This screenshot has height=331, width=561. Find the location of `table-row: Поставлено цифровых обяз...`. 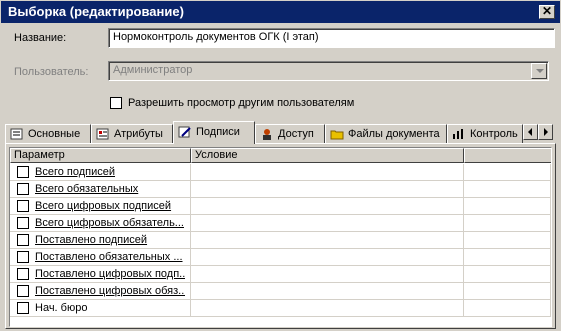

table-row: Поставлено цифровых обяз... is located at coordinates (280, 291).